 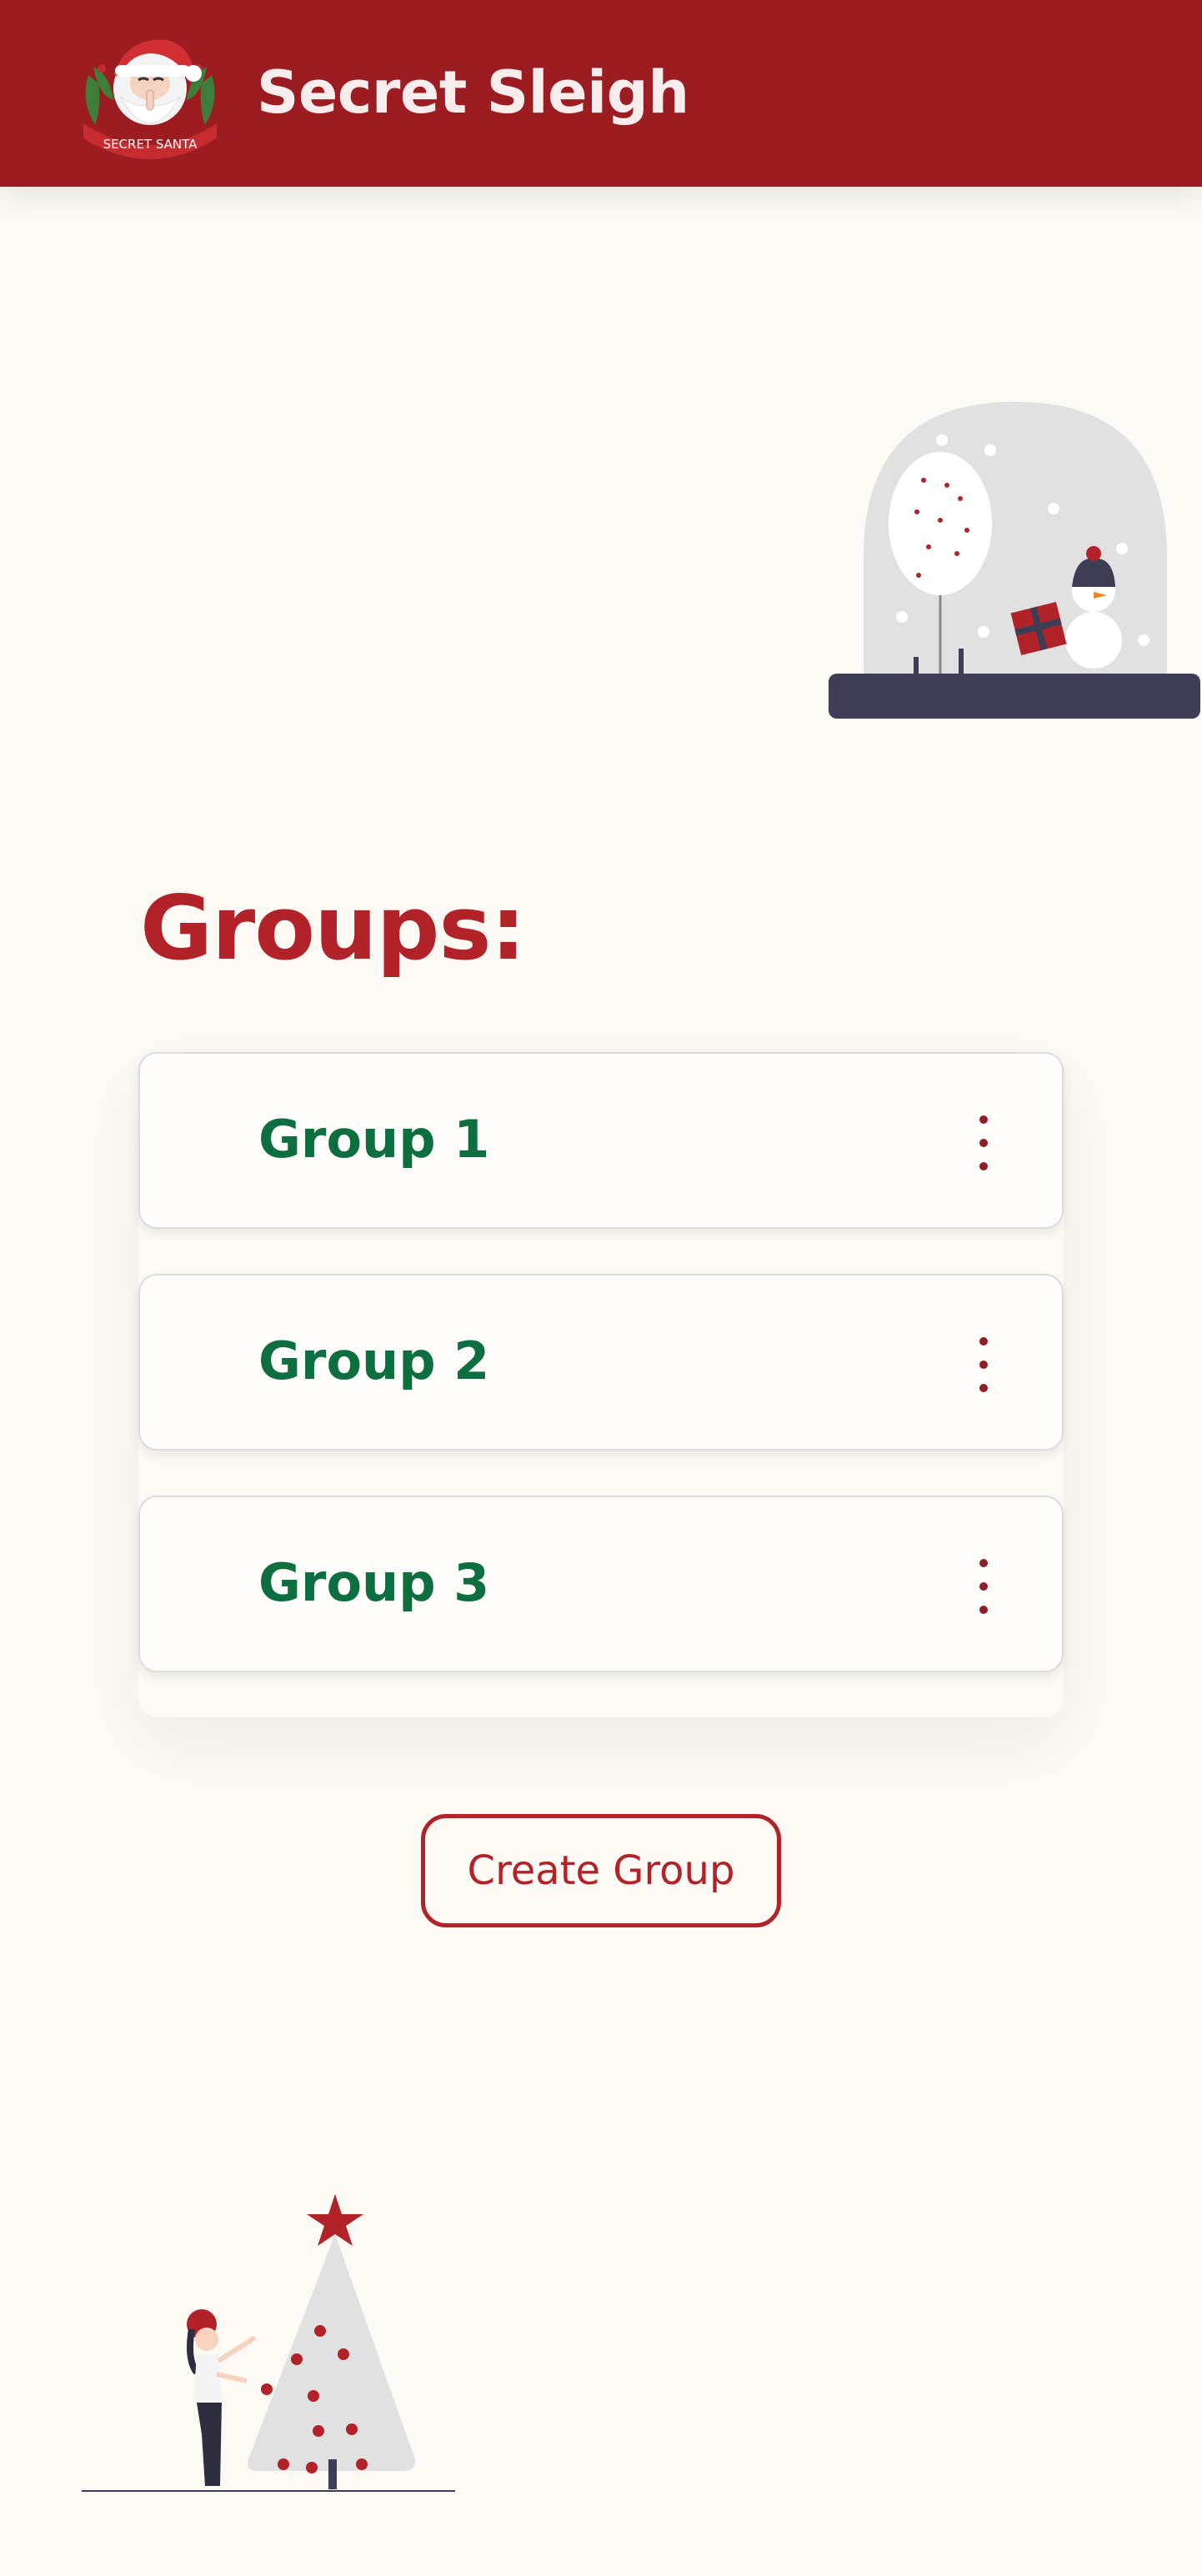 I want to click on page-title: Groups:, so click(x=333, y=928).